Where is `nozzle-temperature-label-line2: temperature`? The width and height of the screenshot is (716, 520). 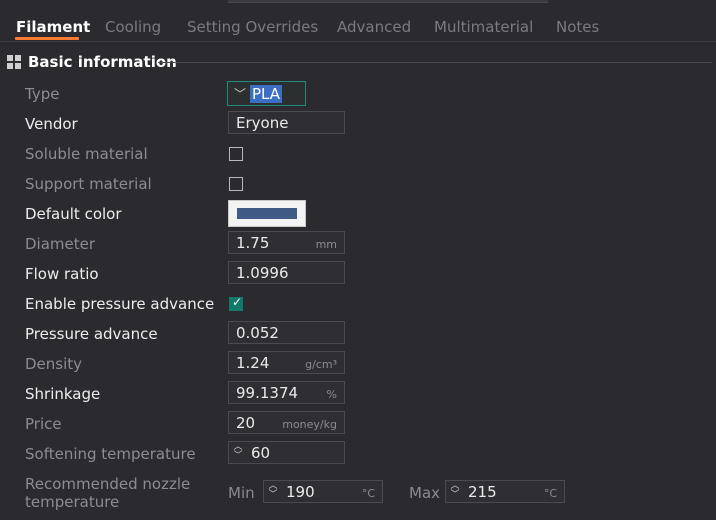 nozzle-temperature-label-line2: temperature is located at coordinates (72, 502).